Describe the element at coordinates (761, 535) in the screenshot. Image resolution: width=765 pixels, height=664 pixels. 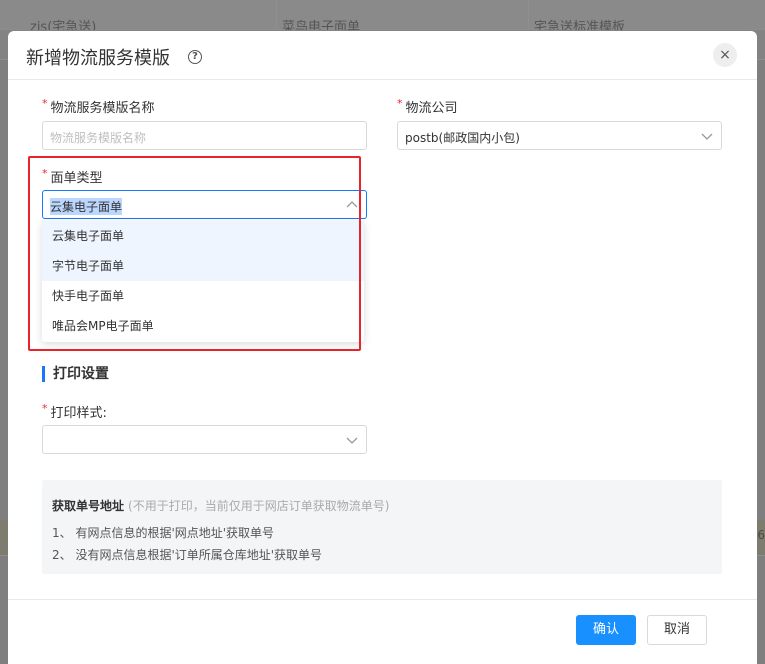
I see `background-side-number: 6` at that location.